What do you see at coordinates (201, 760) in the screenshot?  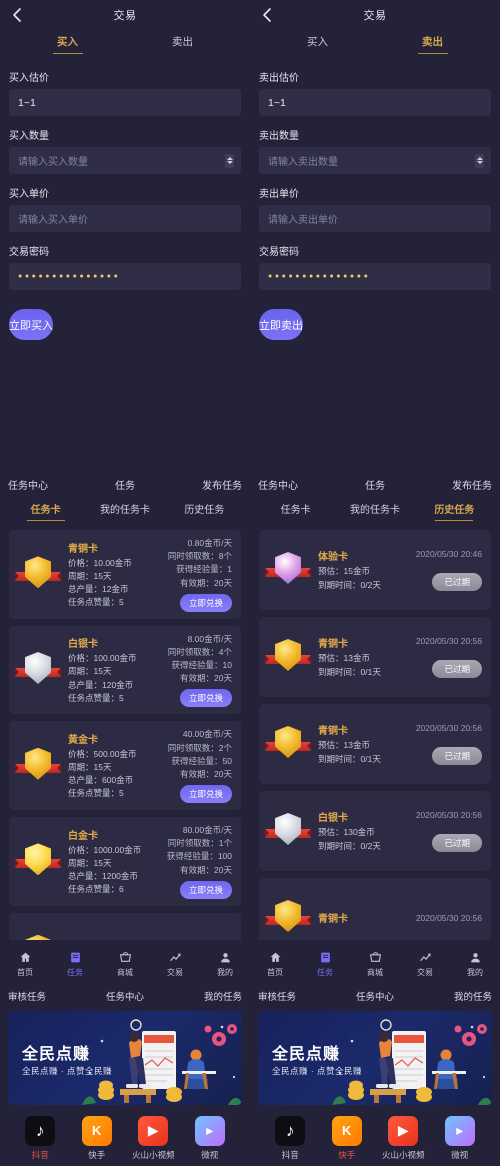 I see `card-stat-line: 获得经验量：50` at bounding box center [201, 760].